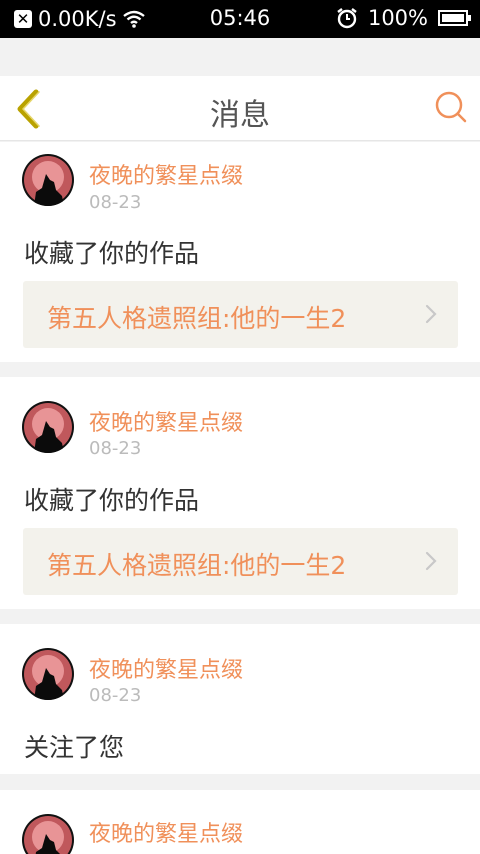  What do you see at coordinates (240, 115) in the screenshot?
I see `page-title: 消息` at bounding box center [240, 115].